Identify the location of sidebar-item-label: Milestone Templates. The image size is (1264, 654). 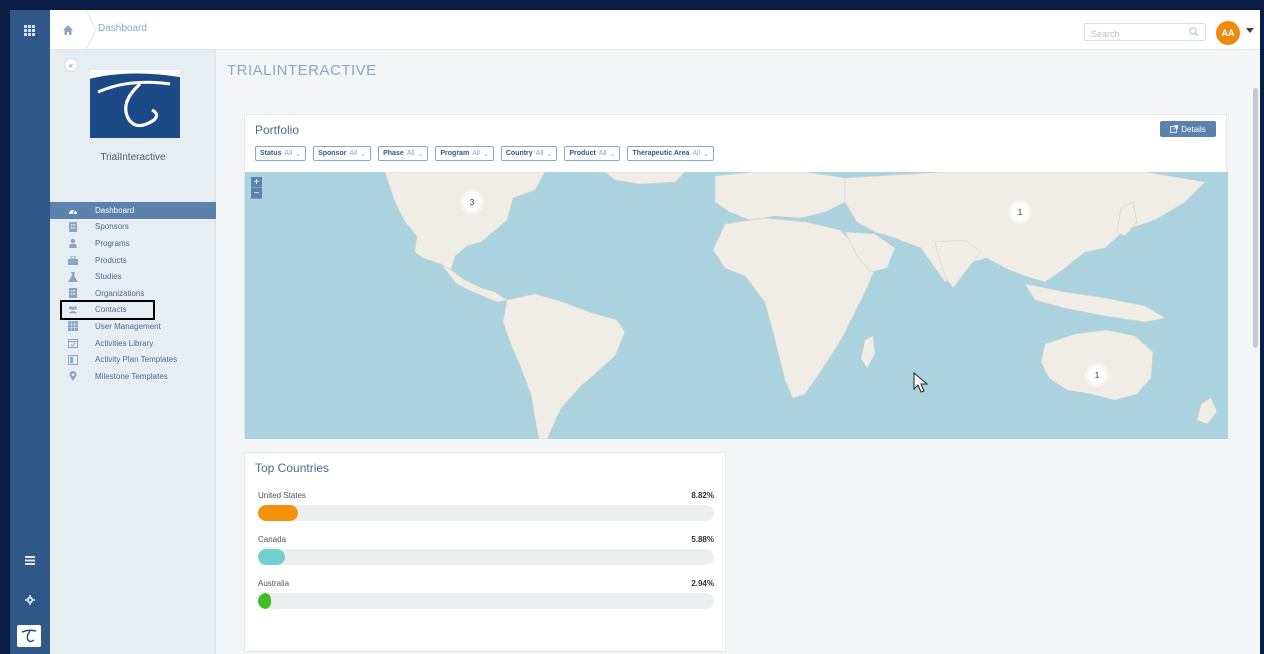
(131, 376).